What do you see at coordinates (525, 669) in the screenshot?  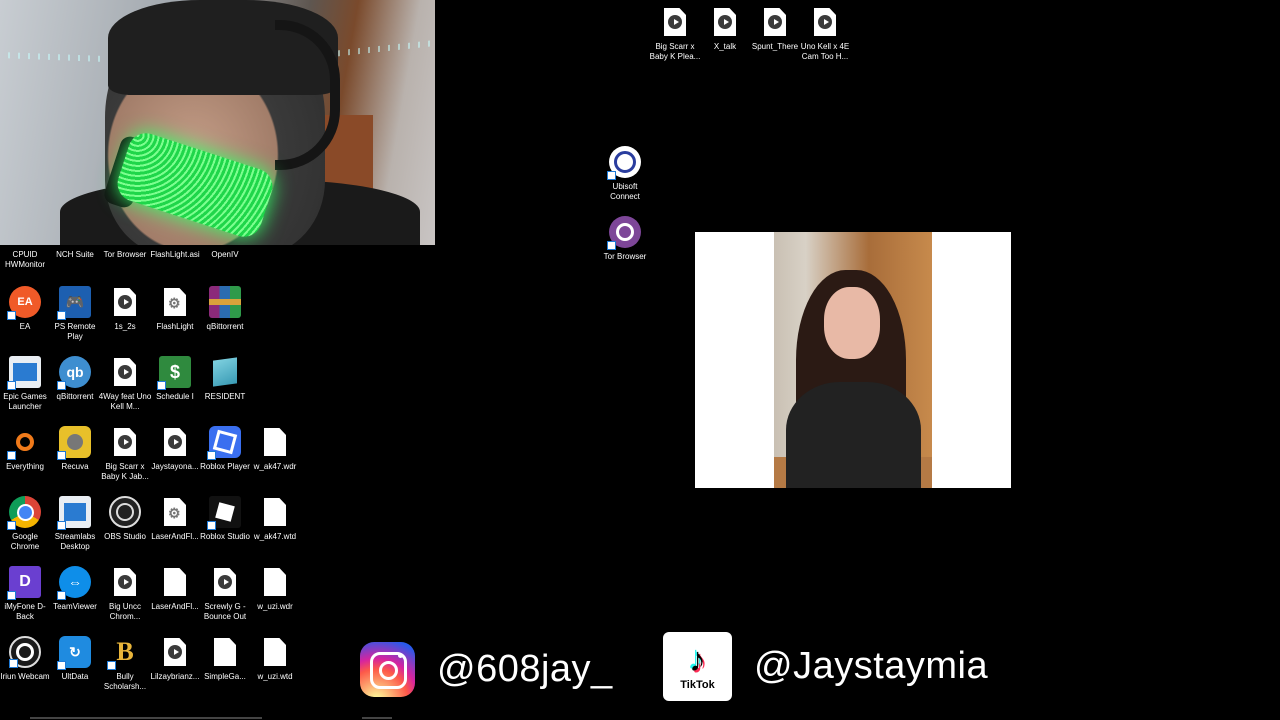 I see `instagram-handle: @608jay_` at bounding box center [525, 669].